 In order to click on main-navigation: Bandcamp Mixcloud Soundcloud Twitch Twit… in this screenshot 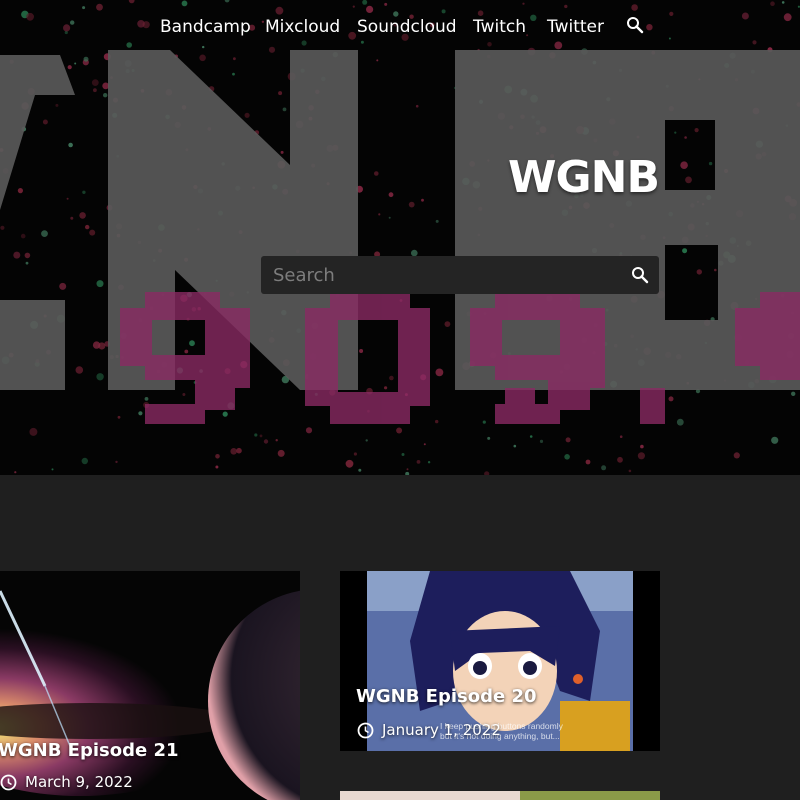, I will do `click(400, 27)`.